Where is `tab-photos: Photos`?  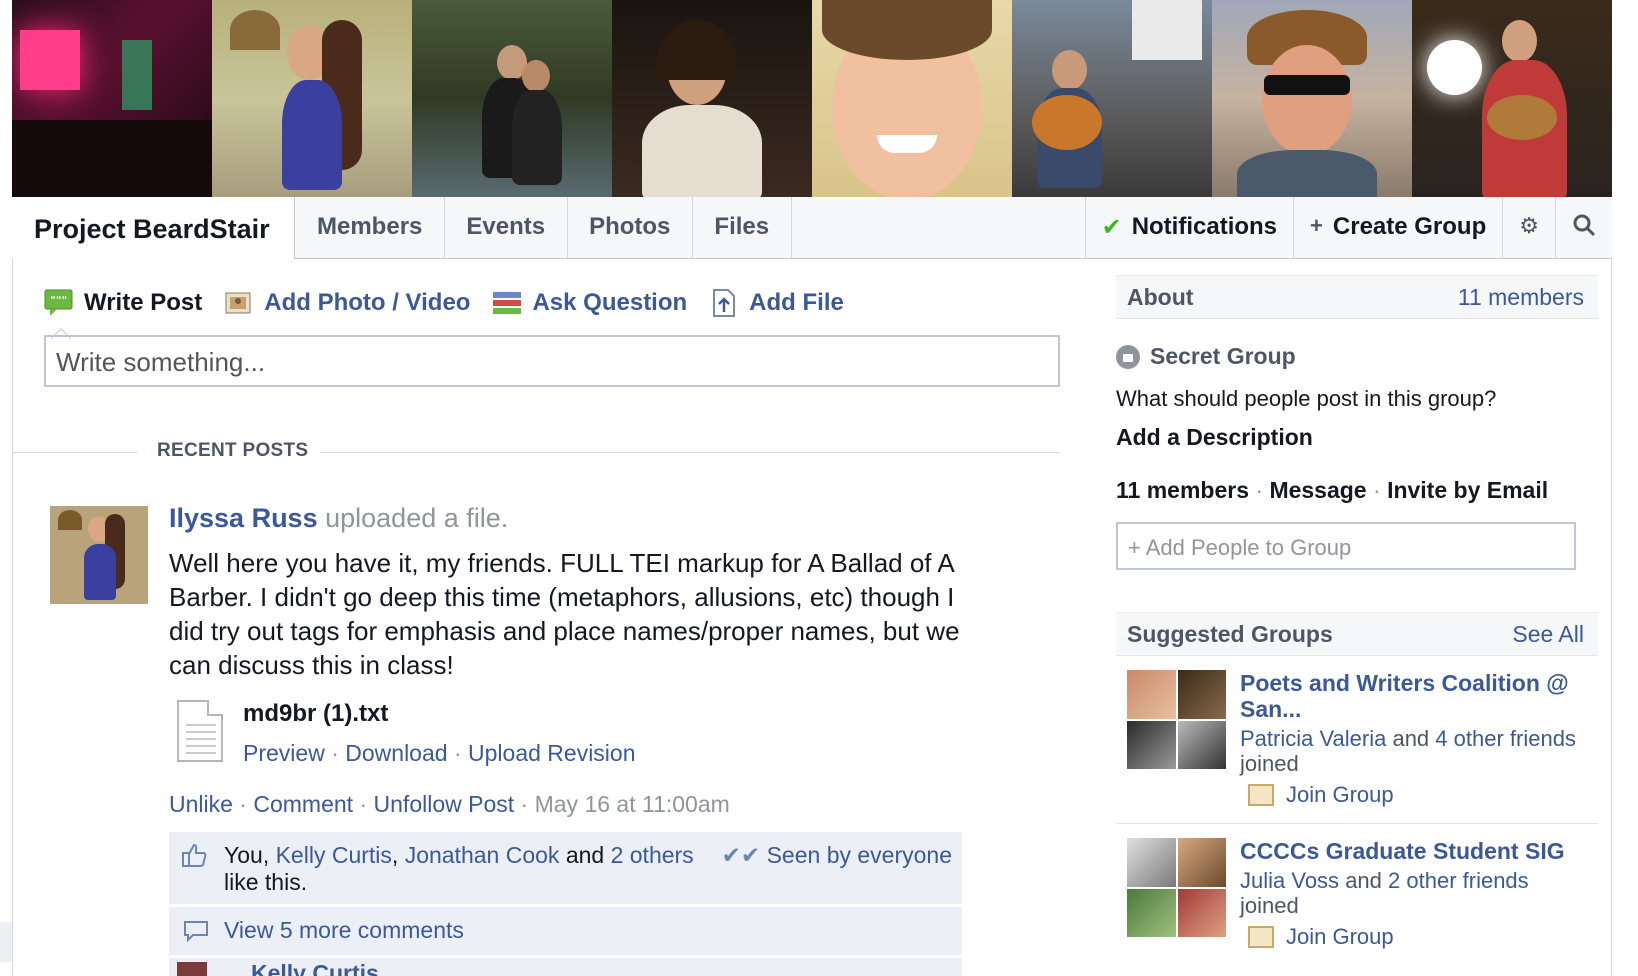
tab-photos: Photos is located at coordinates (631, 227).